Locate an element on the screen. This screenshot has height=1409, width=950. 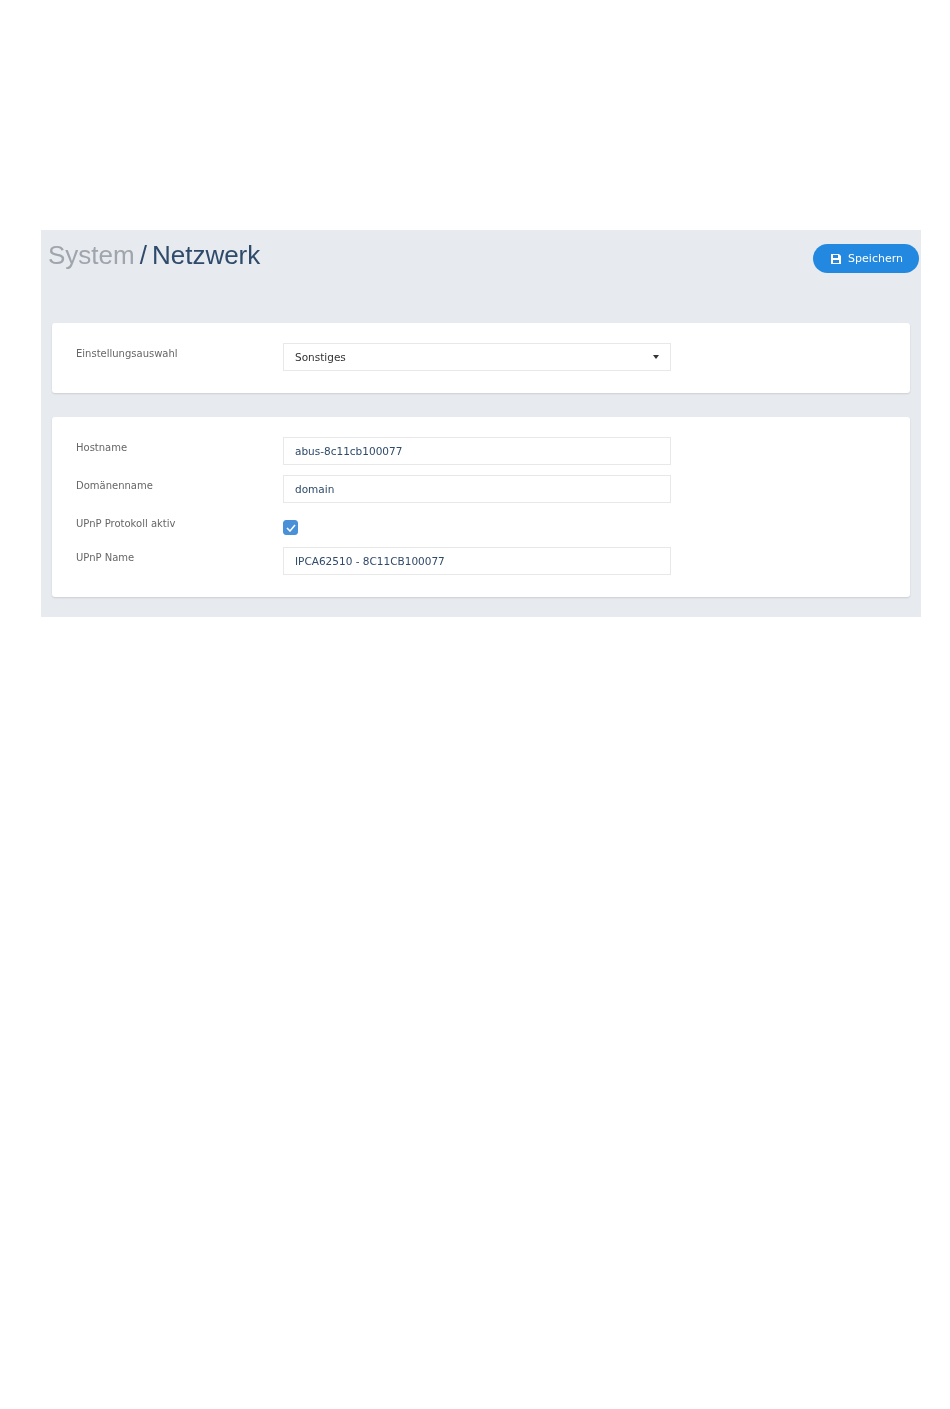
field-label: UPnP Name is located at coordinates (106, 557).